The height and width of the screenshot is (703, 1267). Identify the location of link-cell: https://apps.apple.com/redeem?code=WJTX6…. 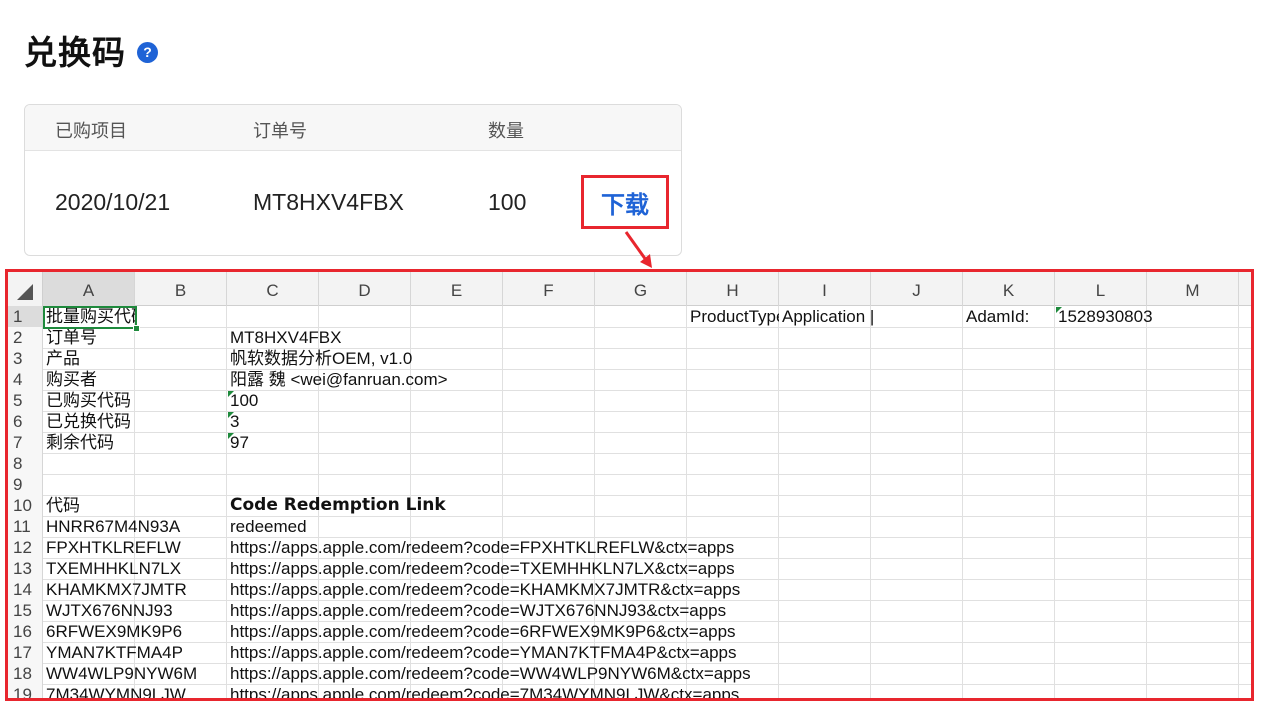
(476, 610).